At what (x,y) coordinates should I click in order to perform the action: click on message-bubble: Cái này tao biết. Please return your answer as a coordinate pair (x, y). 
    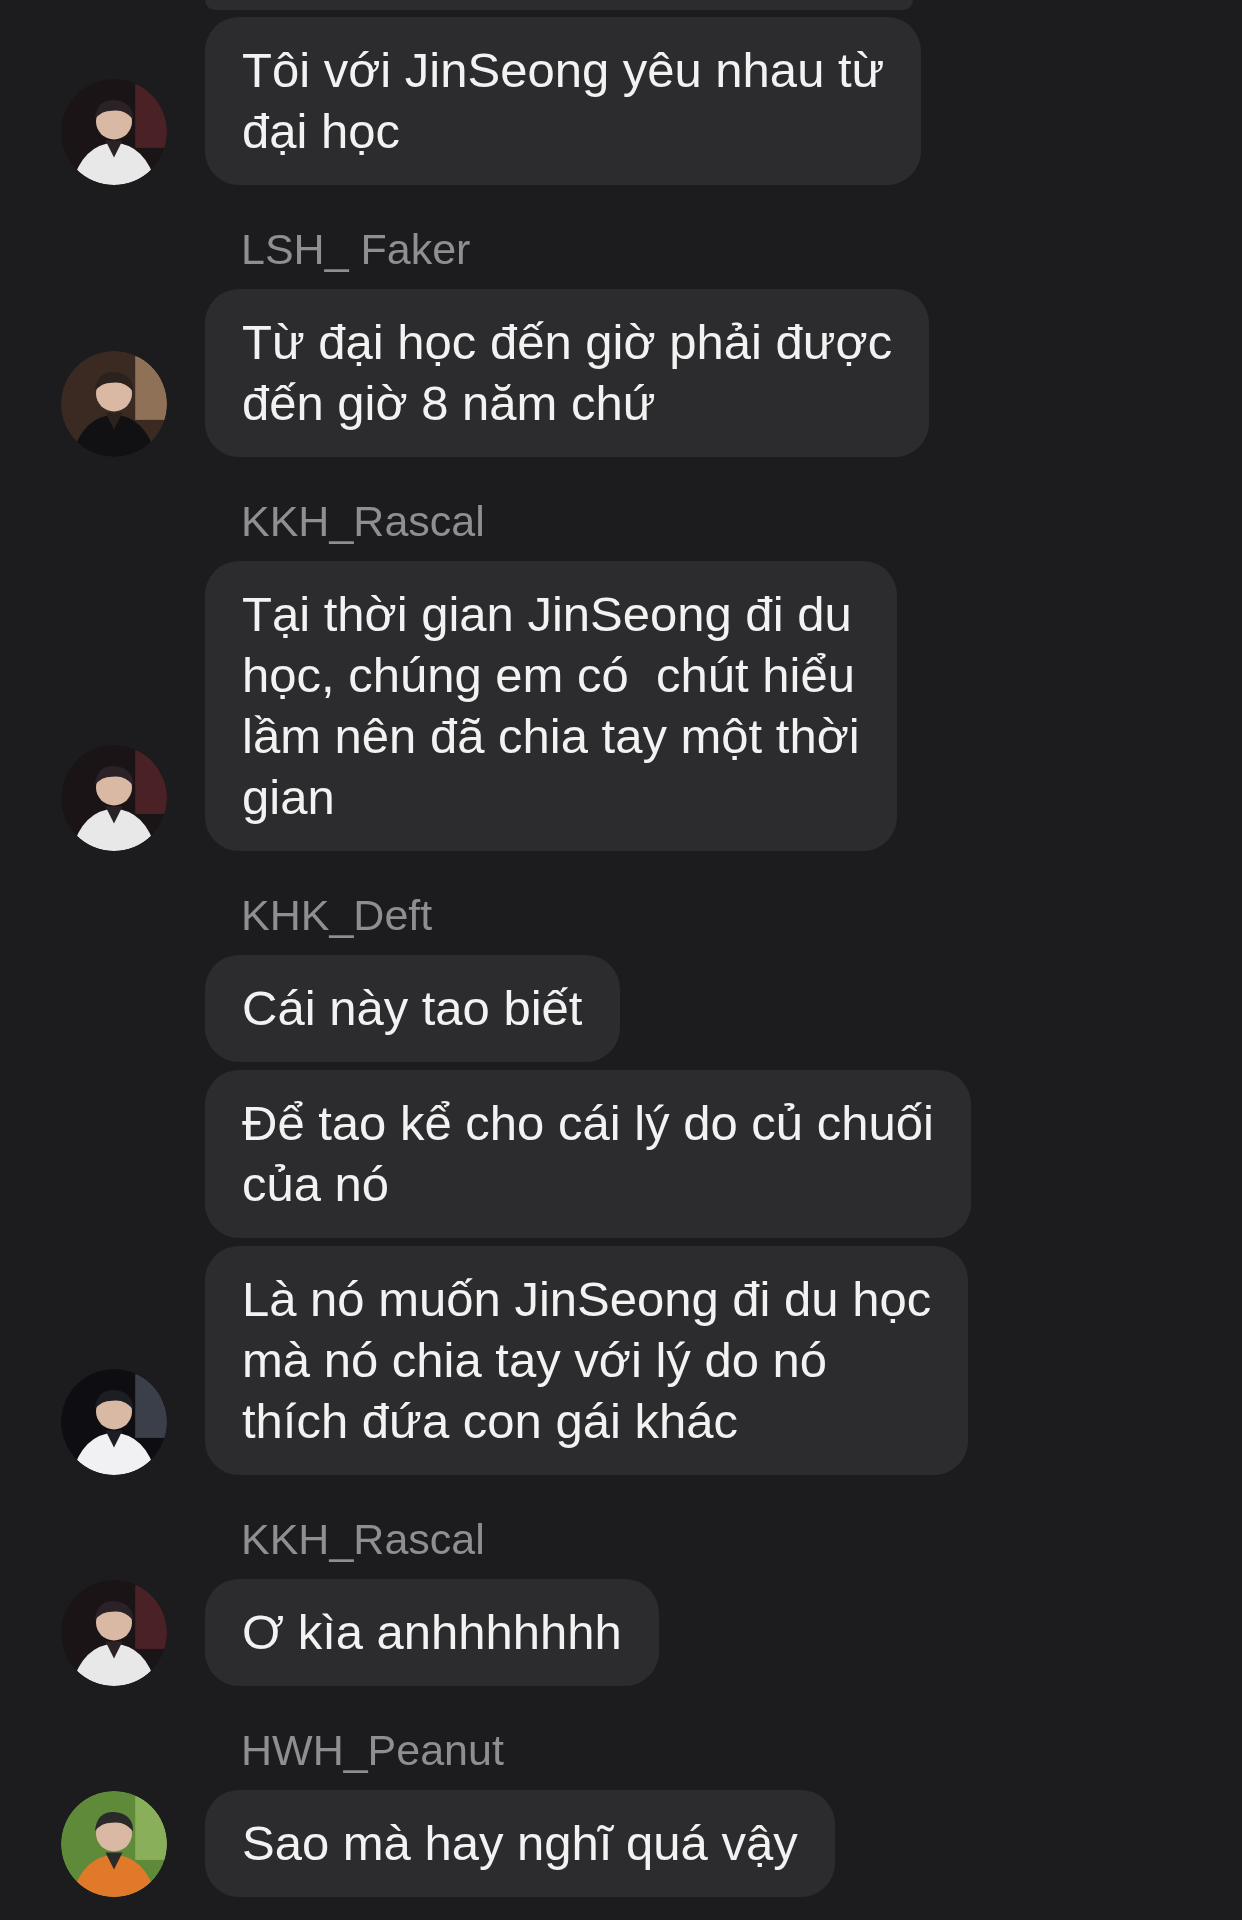
    Looking at the image, I should click on (412, 1008).